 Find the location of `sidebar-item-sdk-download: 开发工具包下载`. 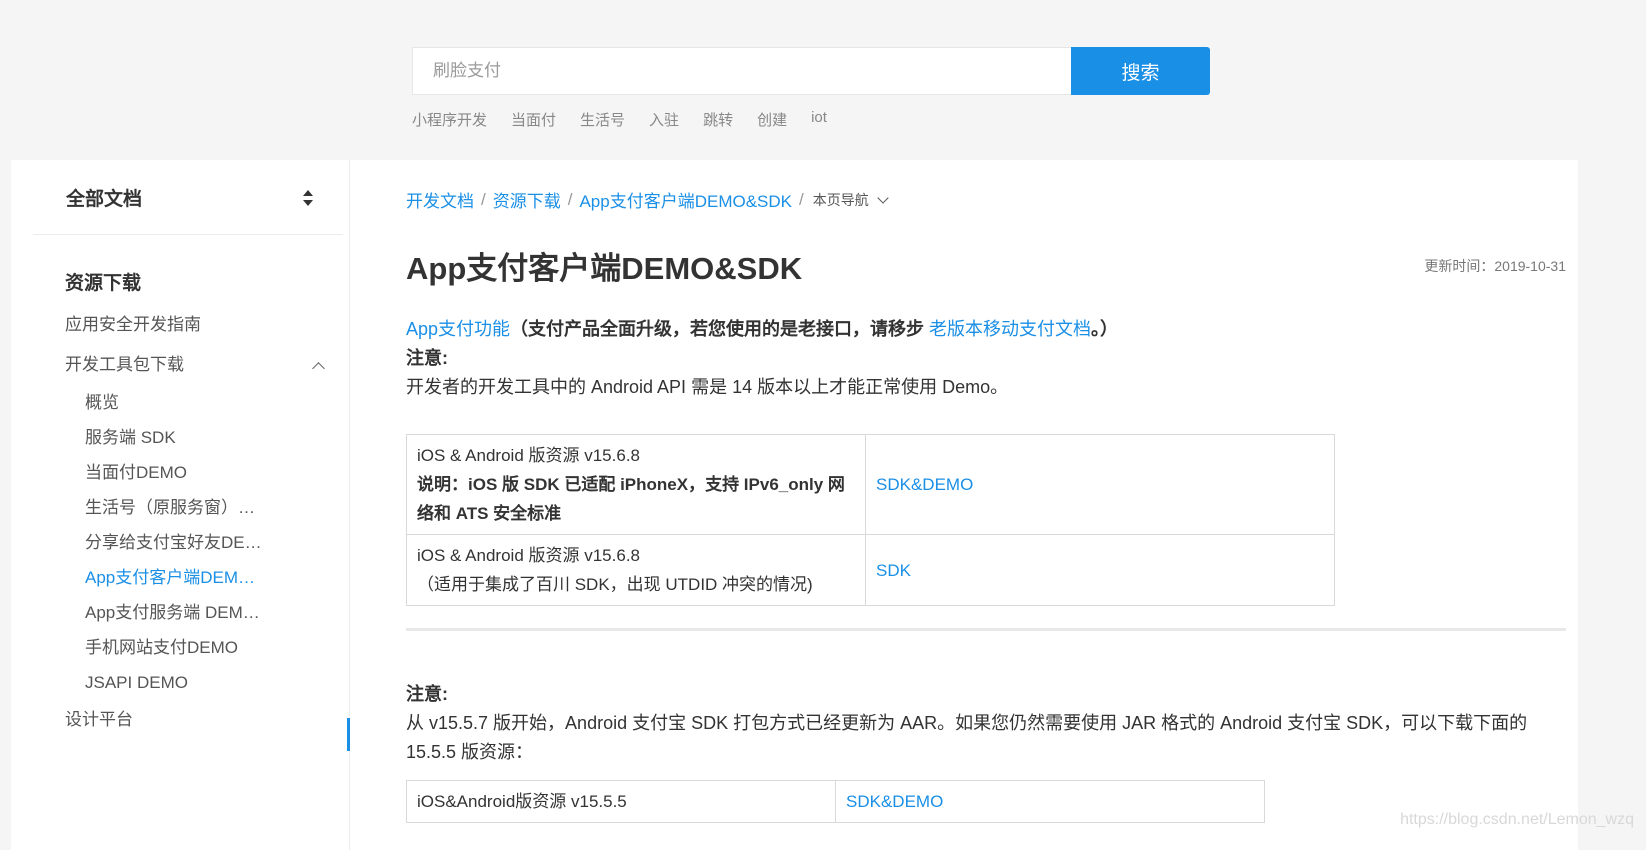

sidebar-item-sdk-download: 开发工具包下载 is located at coordinates (200, 365).